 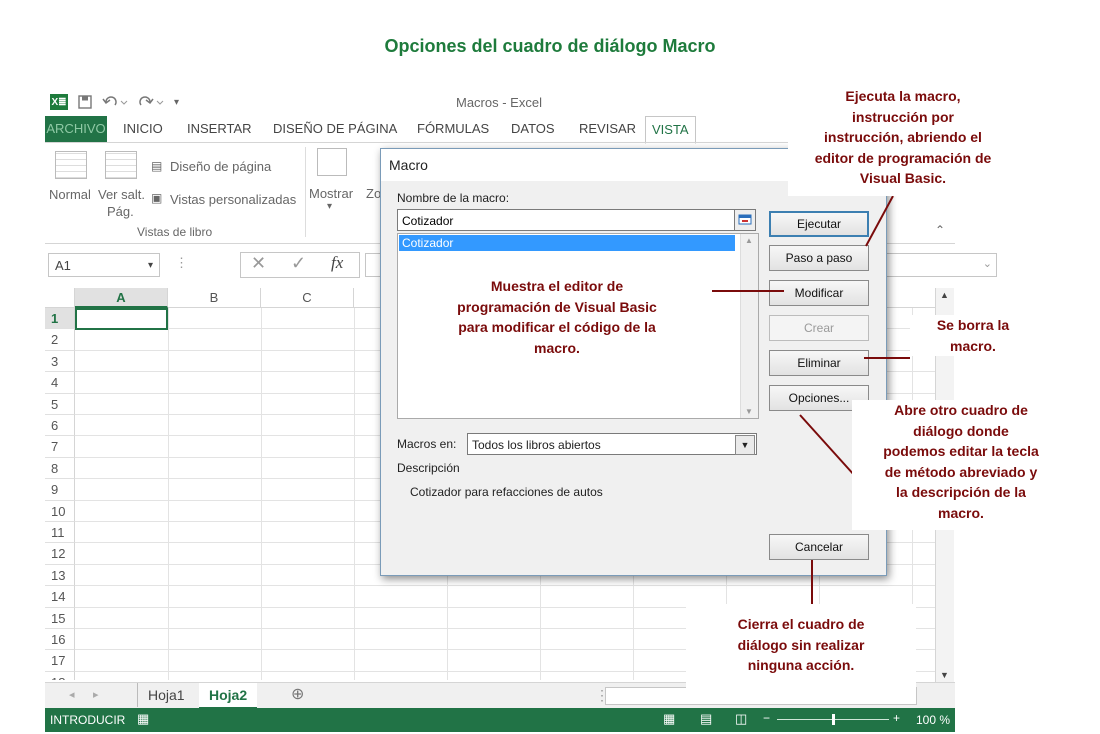 What do you see at coordinates (879, 221) in the screenshot?
I see `leader-run` at bounding box center [879, 221].